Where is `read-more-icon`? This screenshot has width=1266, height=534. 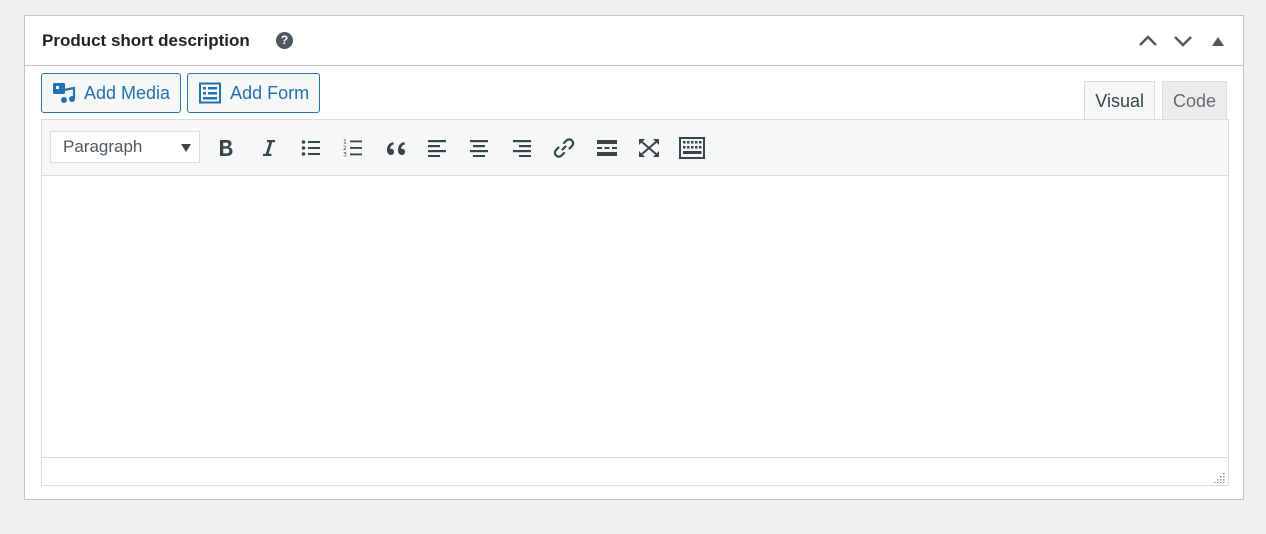 read-more-icon is located at coordinates (607, 148).